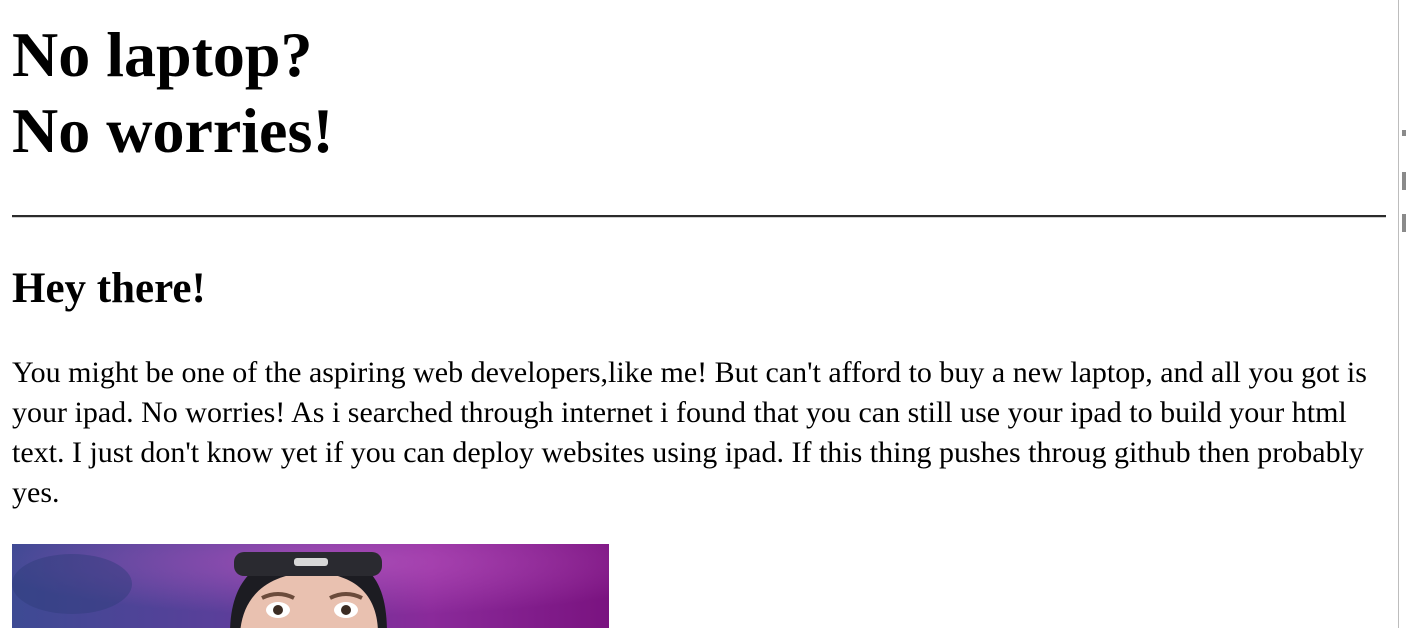  I want to click on scroll-marker-bottom, so click(1404, 223).